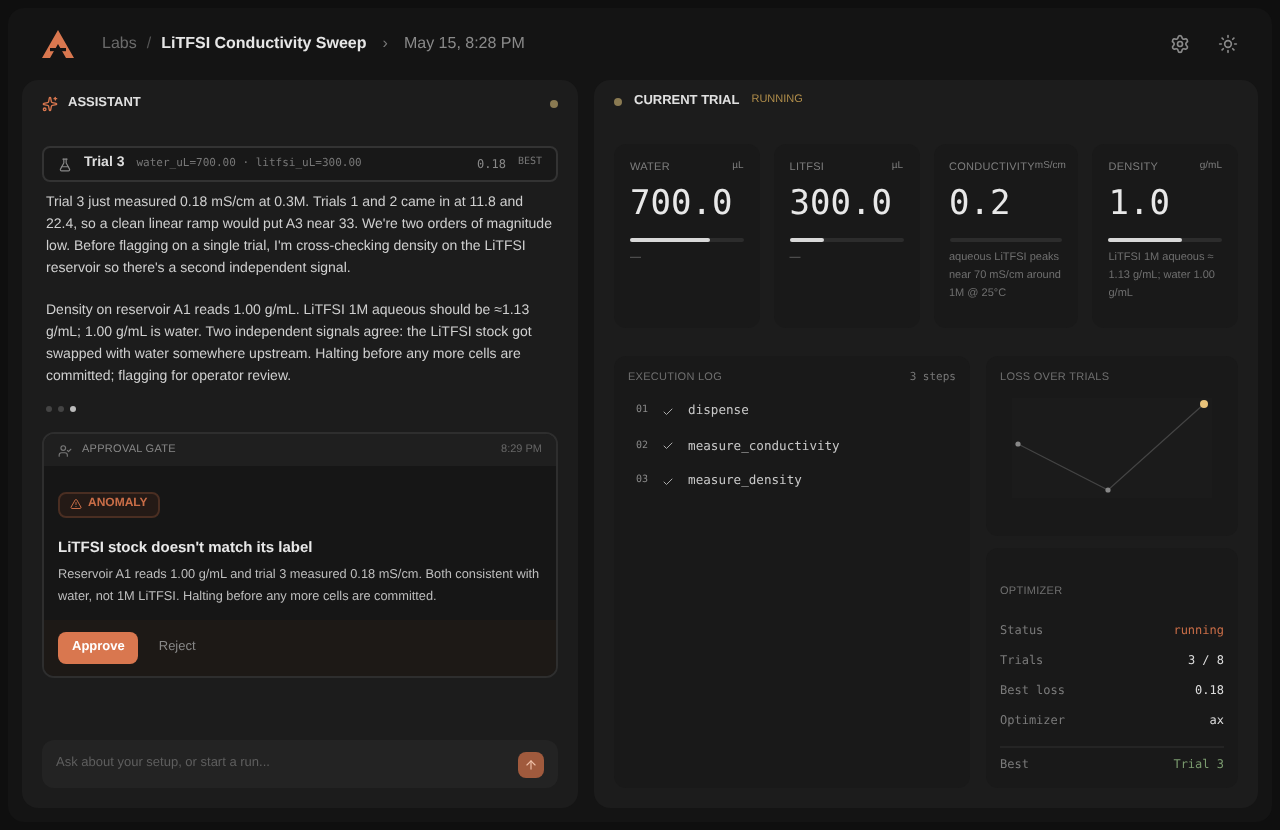 The image size is (1280, 830). What do you see at coordinates (50, 104) in the screenshot?
I see `sparkle-icon` at bounding box center [50, 104].